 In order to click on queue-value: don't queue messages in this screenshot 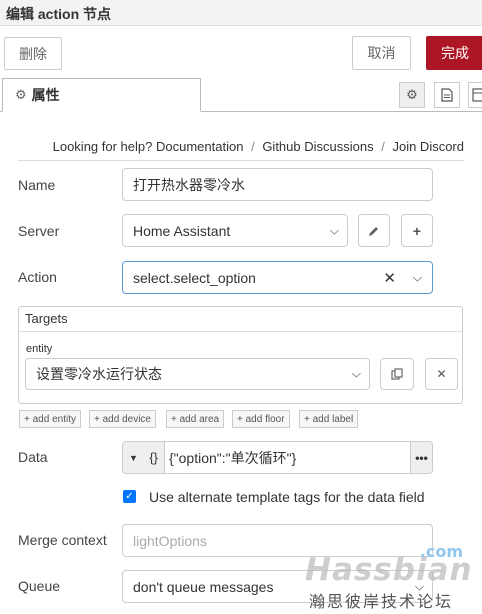, I will do `click(203, 586)`.